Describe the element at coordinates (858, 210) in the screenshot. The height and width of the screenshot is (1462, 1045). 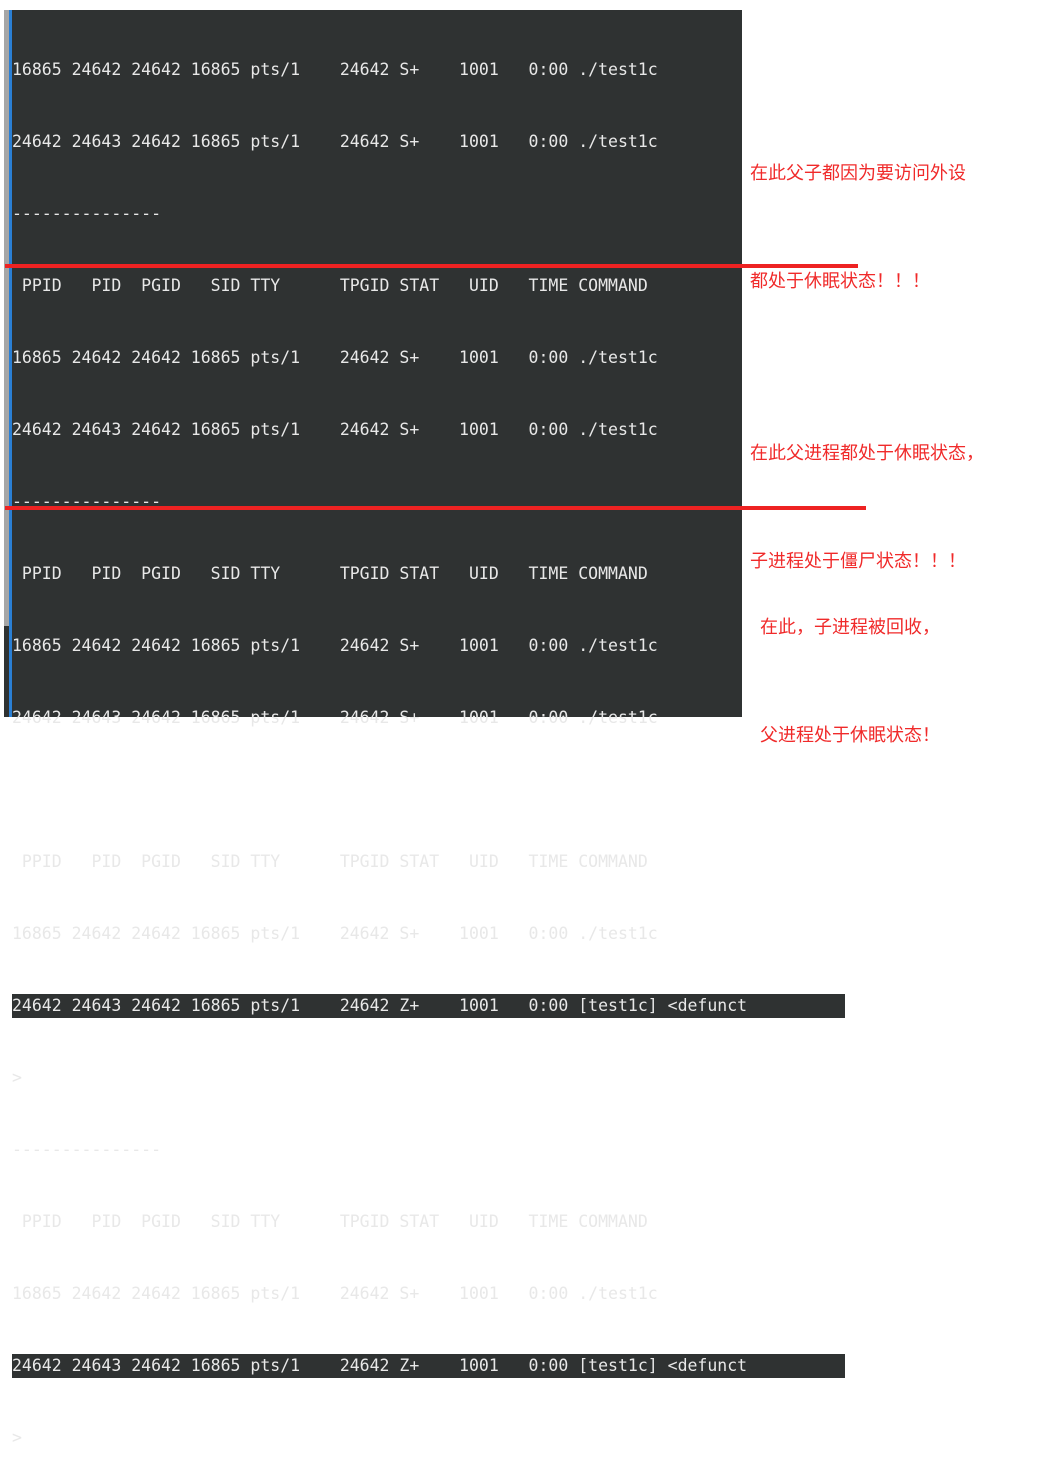
I see `annotation-sleeping-both: 在此父子都因为要访问外设 都处于休眠状态！！！` at that location.